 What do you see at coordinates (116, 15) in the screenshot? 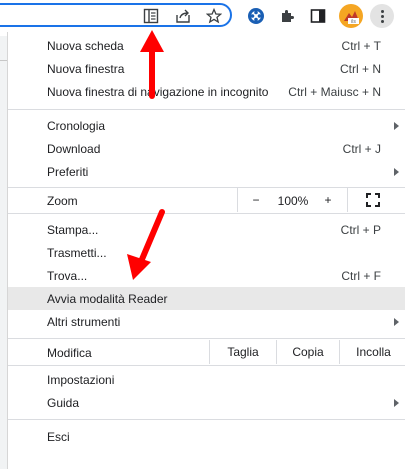
I see `address-bar` at bounding box center [116, 15].